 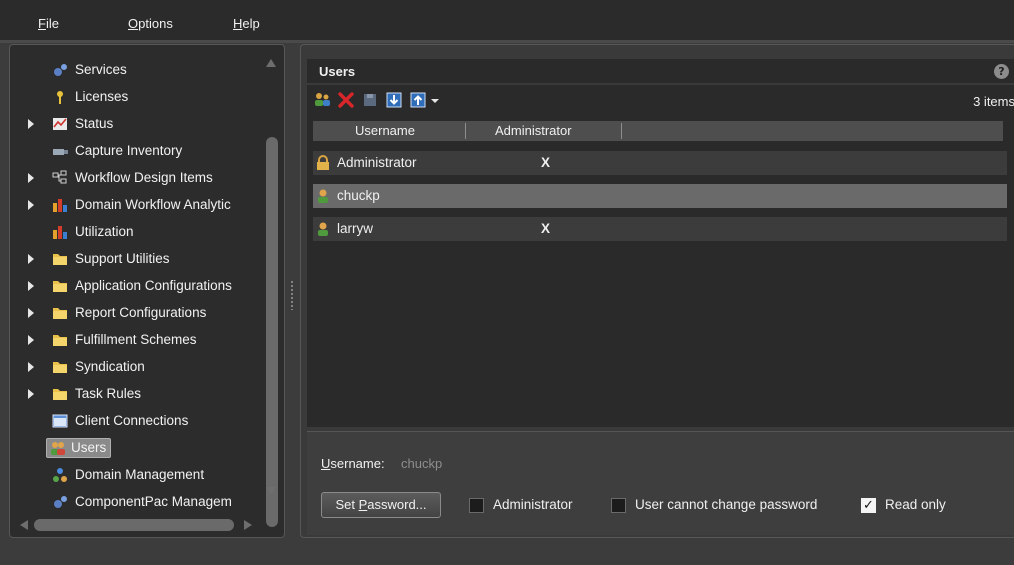 What do you see at coordinates (507, 20) in the screenshot?
I see `menu-bar: File Options Help` at bounding box center [507, 20].